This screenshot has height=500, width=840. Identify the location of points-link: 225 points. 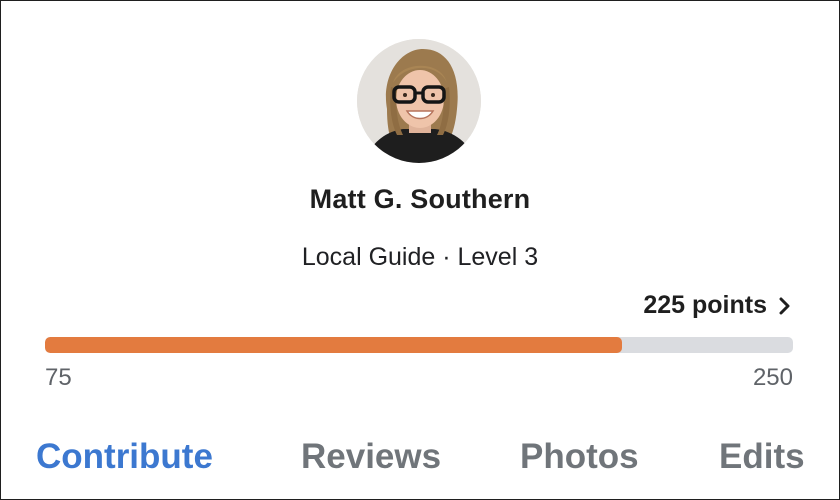
(717, 305).